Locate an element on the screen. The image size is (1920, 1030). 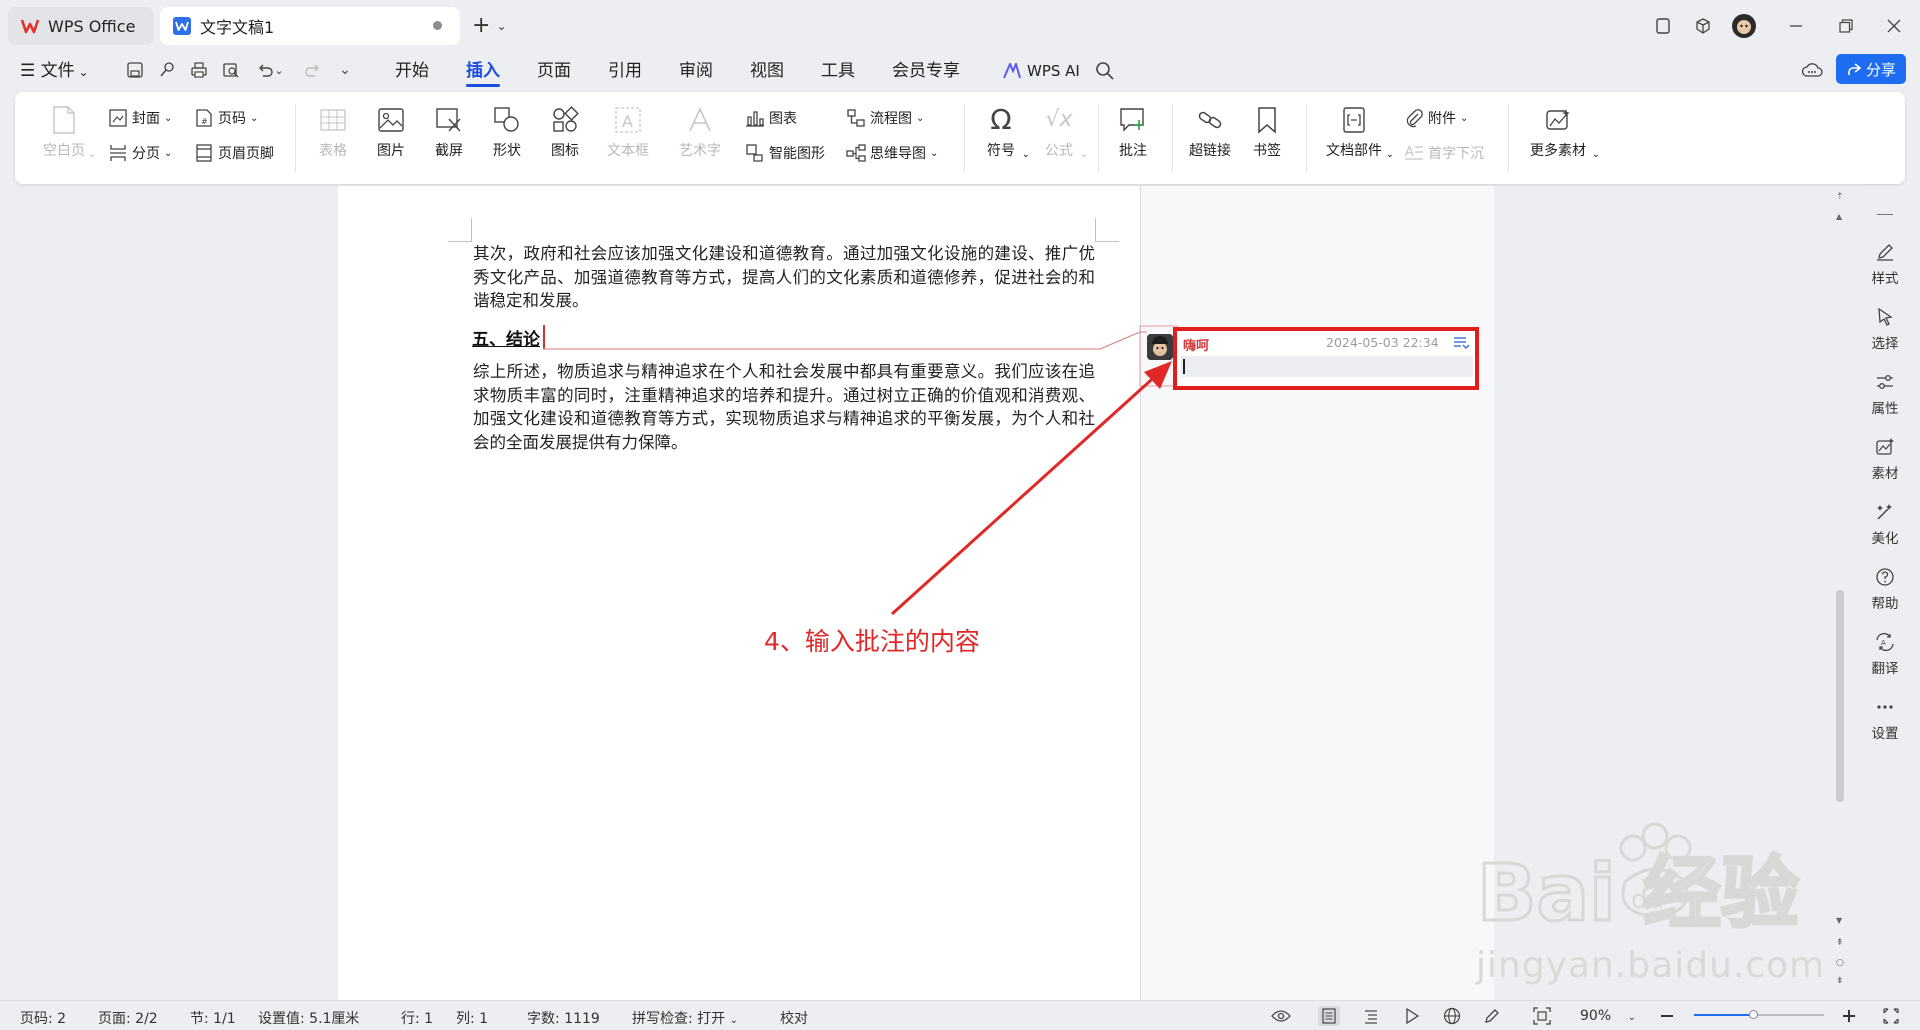
status-section: 节: 1/1 is located at coordinates (213, 1018).